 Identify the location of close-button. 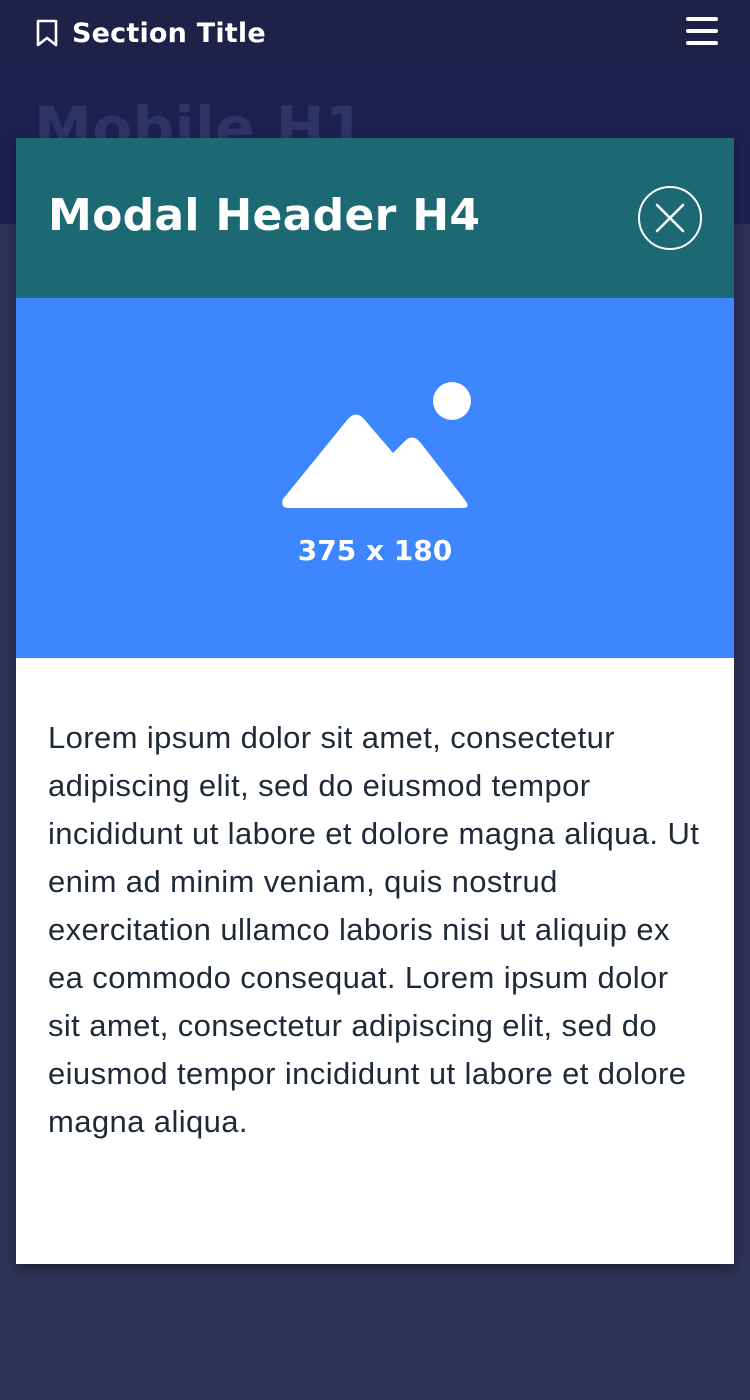
(670, 218).